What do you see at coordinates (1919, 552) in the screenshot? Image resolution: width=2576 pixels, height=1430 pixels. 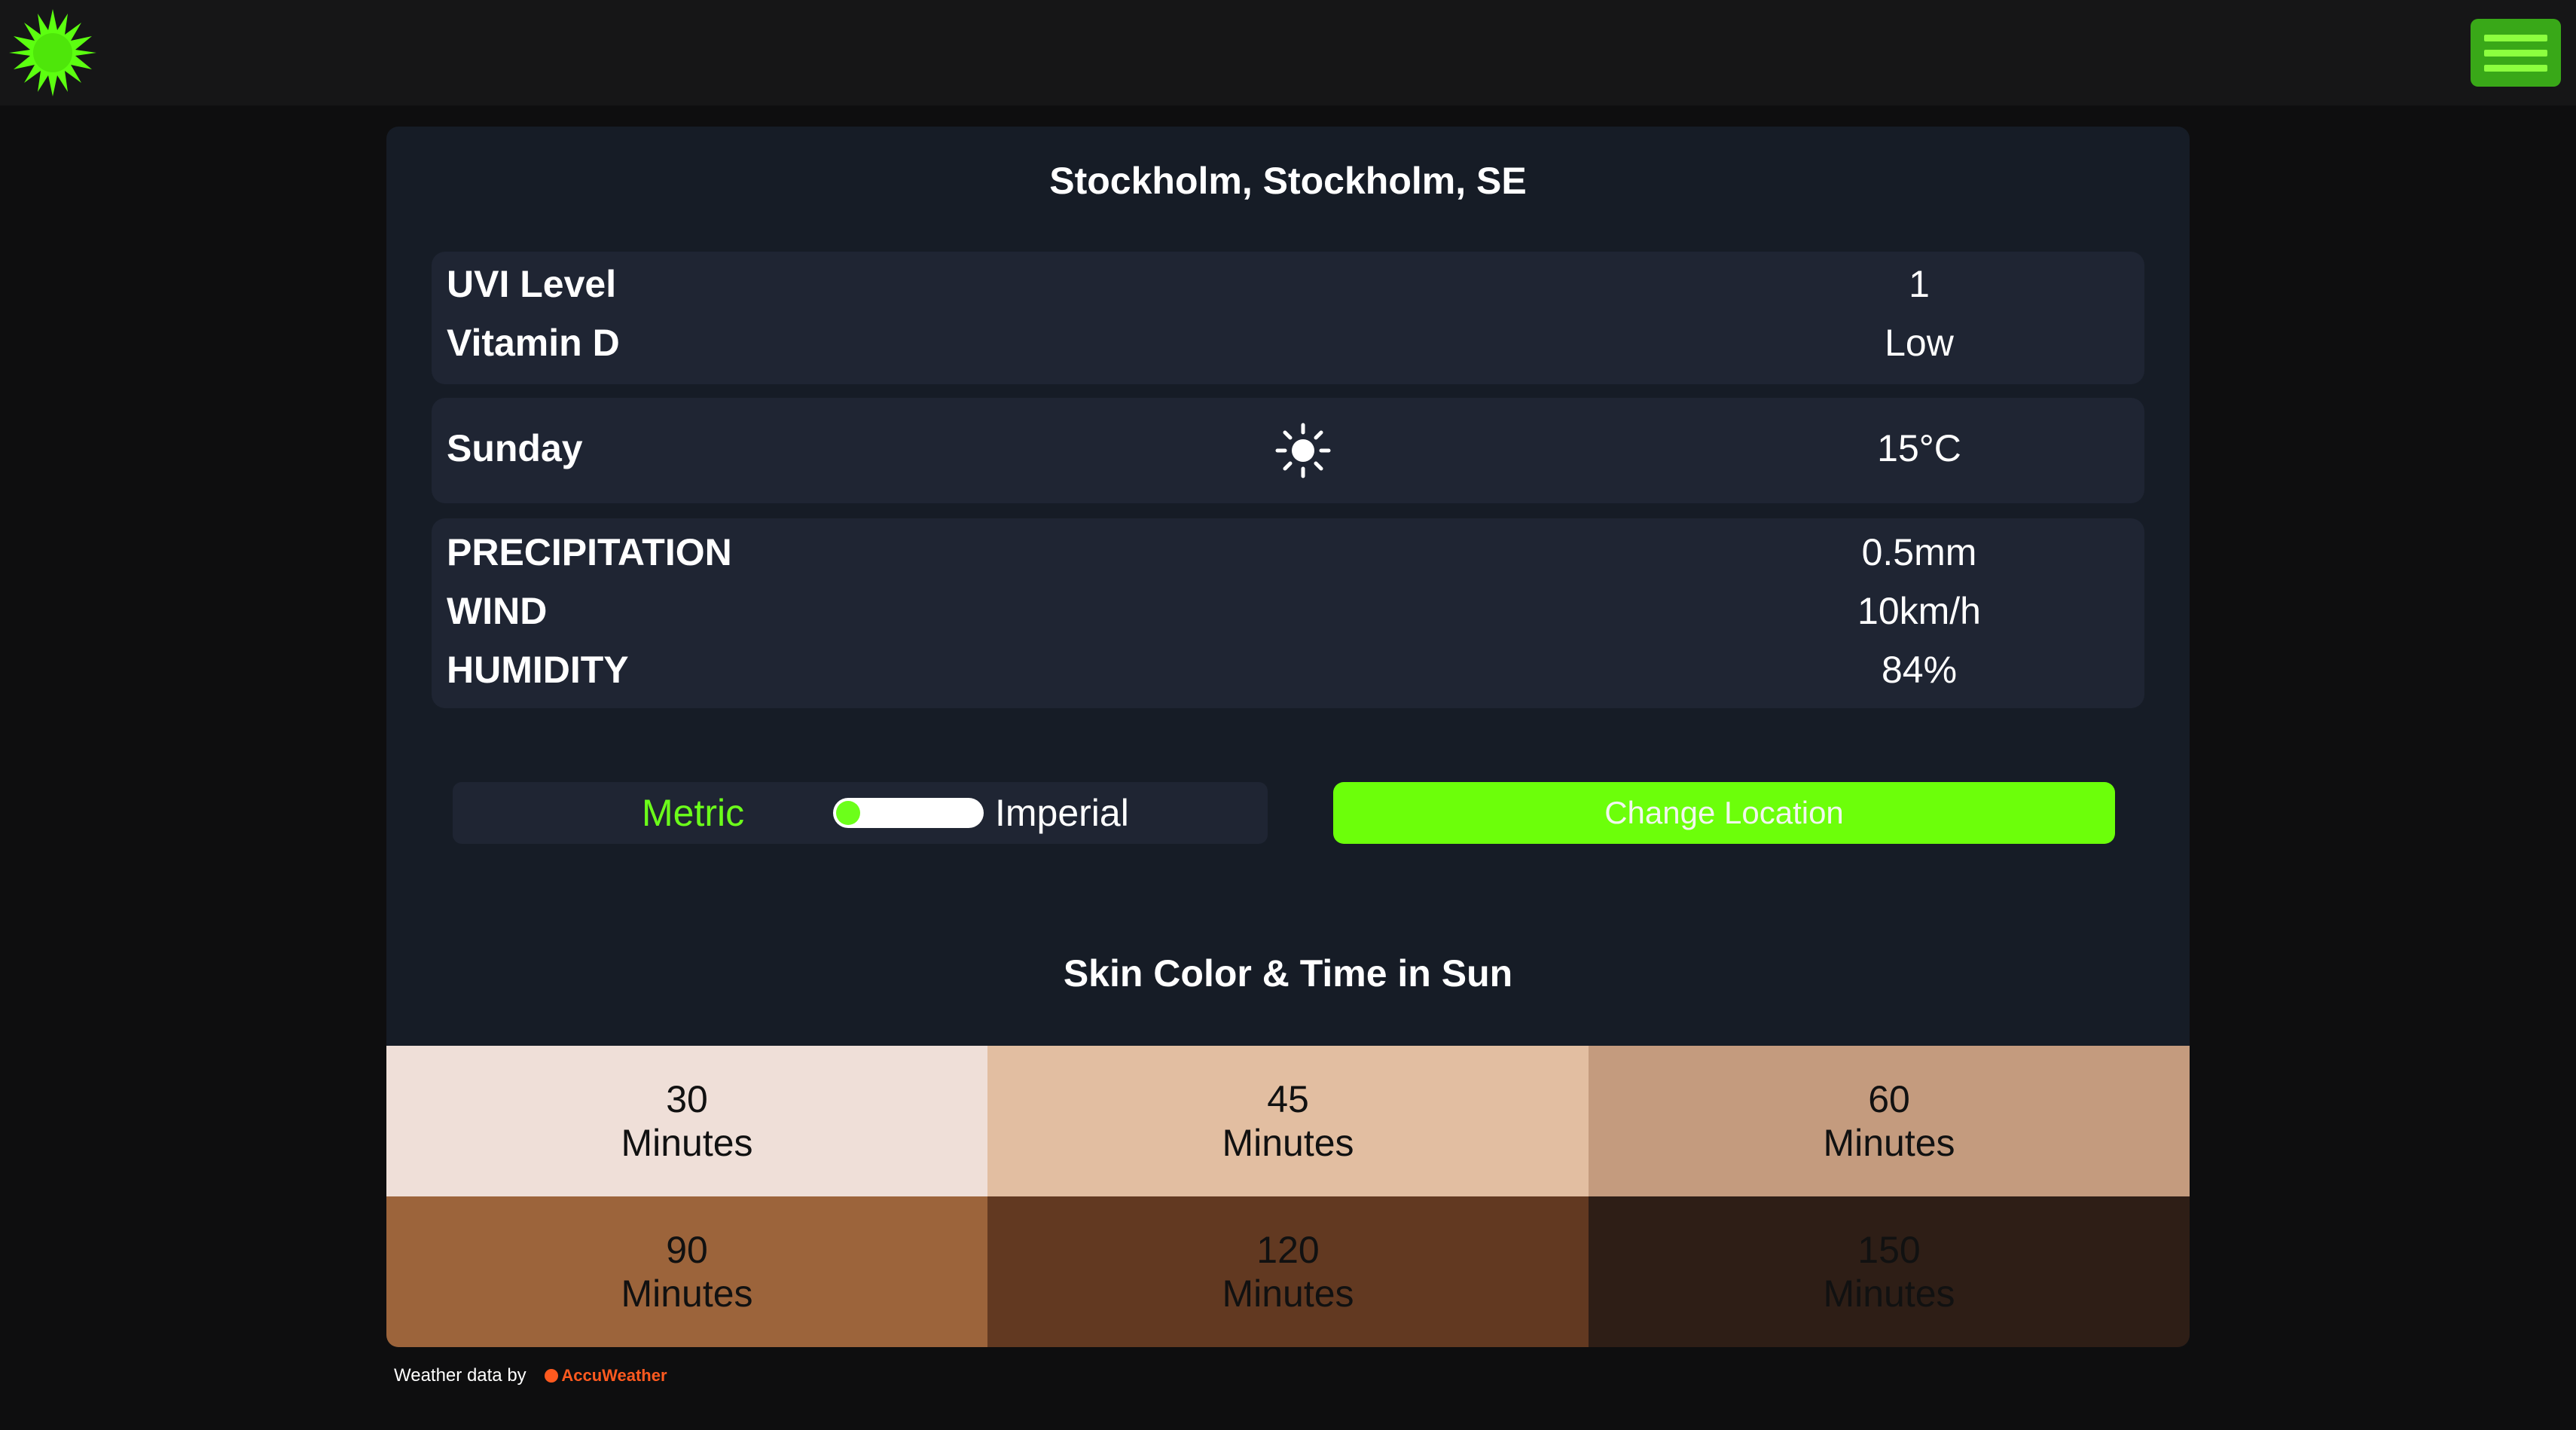 I see `precipitation-value: 0.5mm` at bounding box center [1919, 552].